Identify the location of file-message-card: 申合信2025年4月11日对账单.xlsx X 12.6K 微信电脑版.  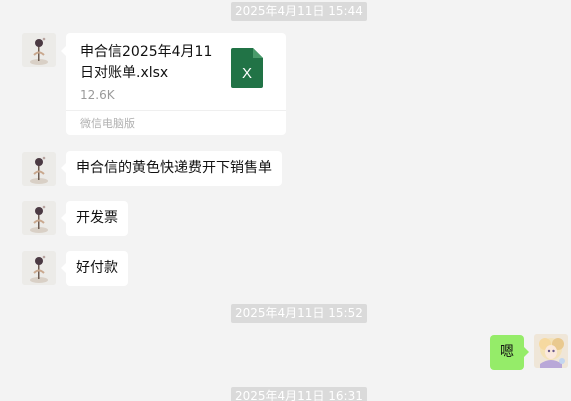
(173, 84).